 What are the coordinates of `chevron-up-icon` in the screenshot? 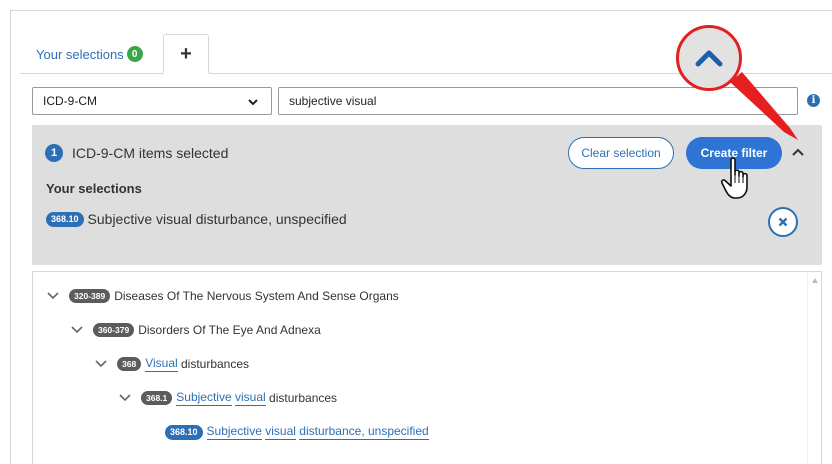 It's located at (709, 58).